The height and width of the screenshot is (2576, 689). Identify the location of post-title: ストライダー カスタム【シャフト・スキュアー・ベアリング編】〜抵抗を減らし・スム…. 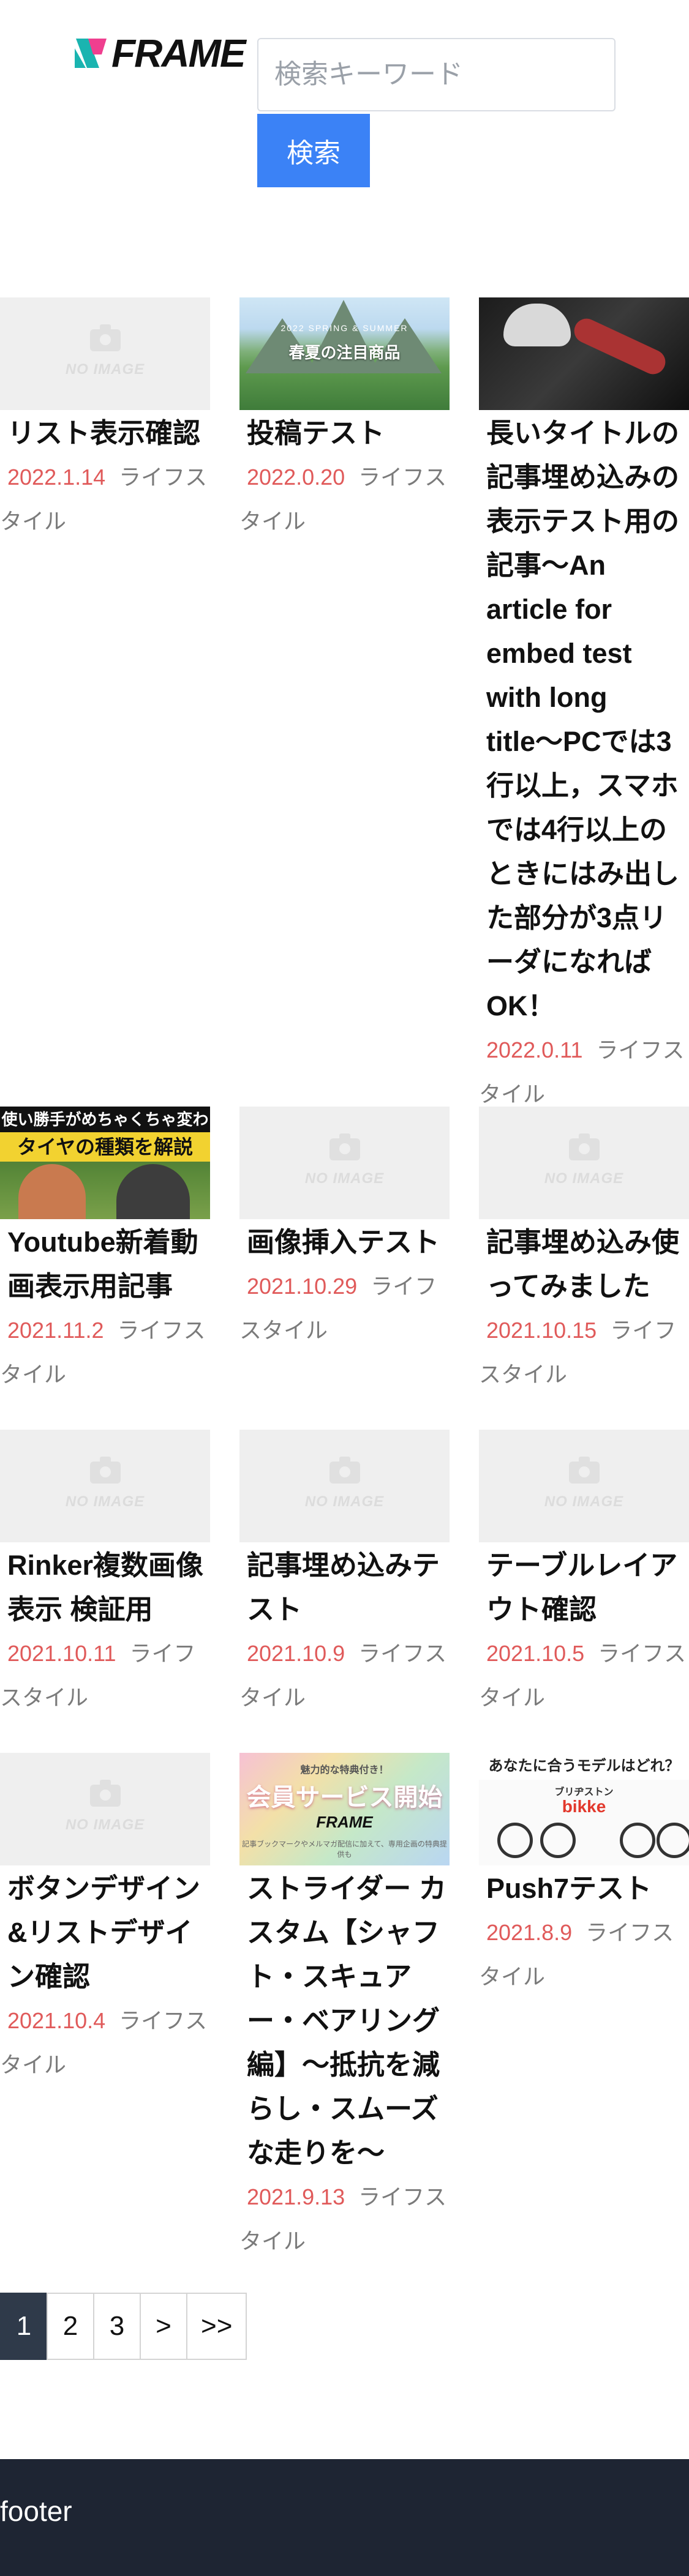
(344, 2021).